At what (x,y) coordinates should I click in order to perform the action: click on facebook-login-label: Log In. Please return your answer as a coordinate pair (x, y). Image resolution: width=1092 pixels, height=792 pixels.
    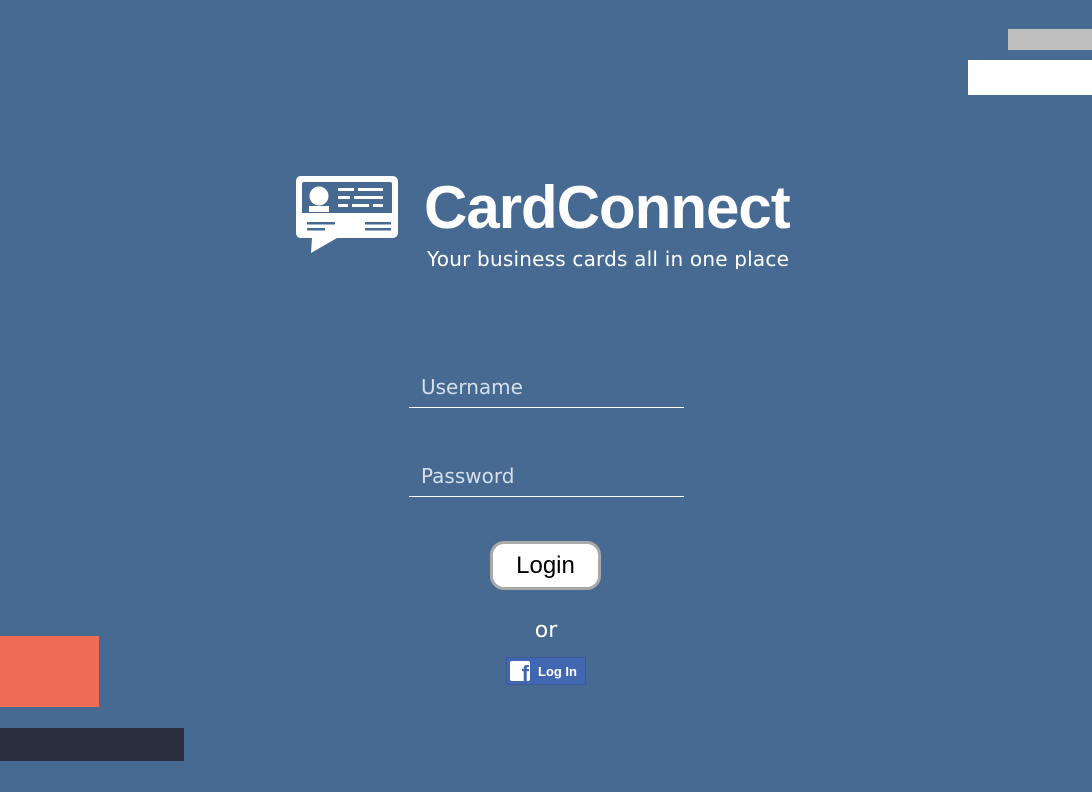
    Looking at the image, I should click on (557, 671).